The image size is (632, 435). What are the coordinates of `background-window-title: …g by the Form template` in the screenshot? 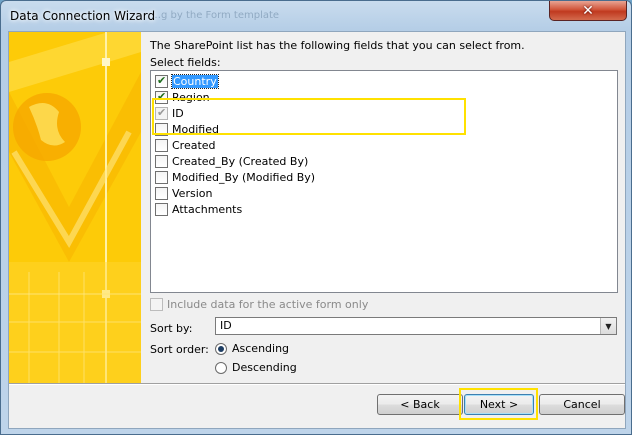 It's located at (215, 15).